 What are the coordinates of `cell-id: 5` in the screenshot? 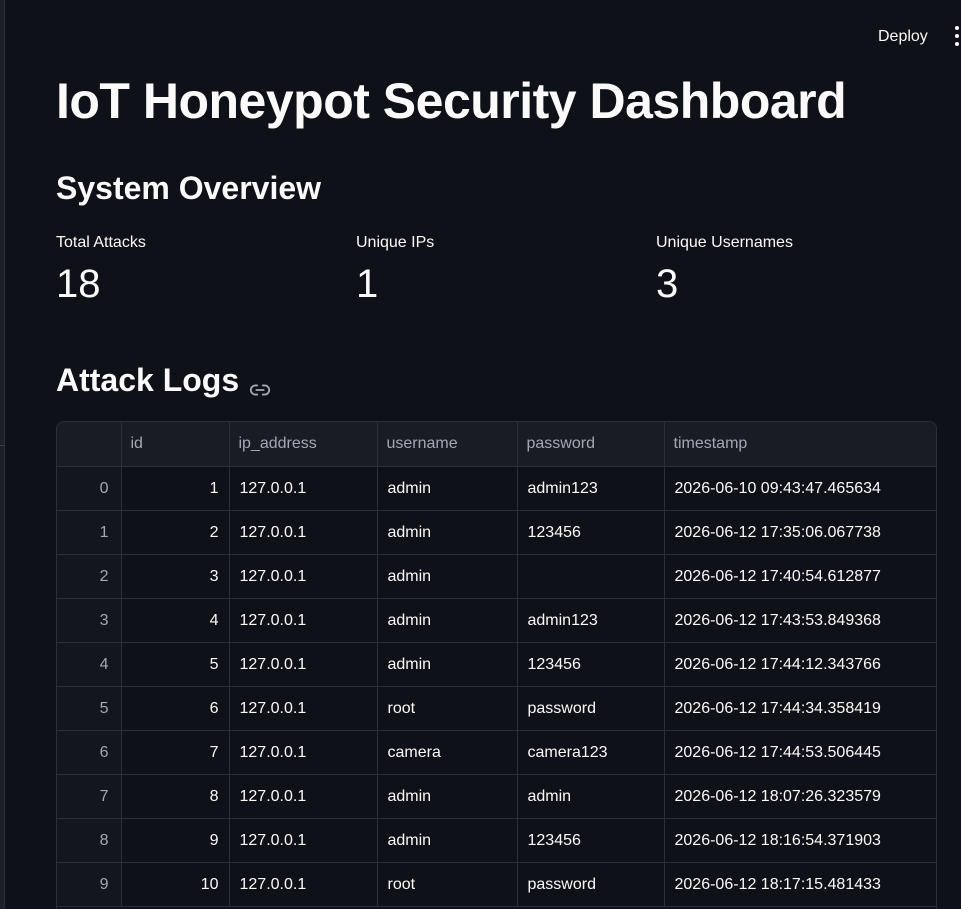 It's located at (175, 664).